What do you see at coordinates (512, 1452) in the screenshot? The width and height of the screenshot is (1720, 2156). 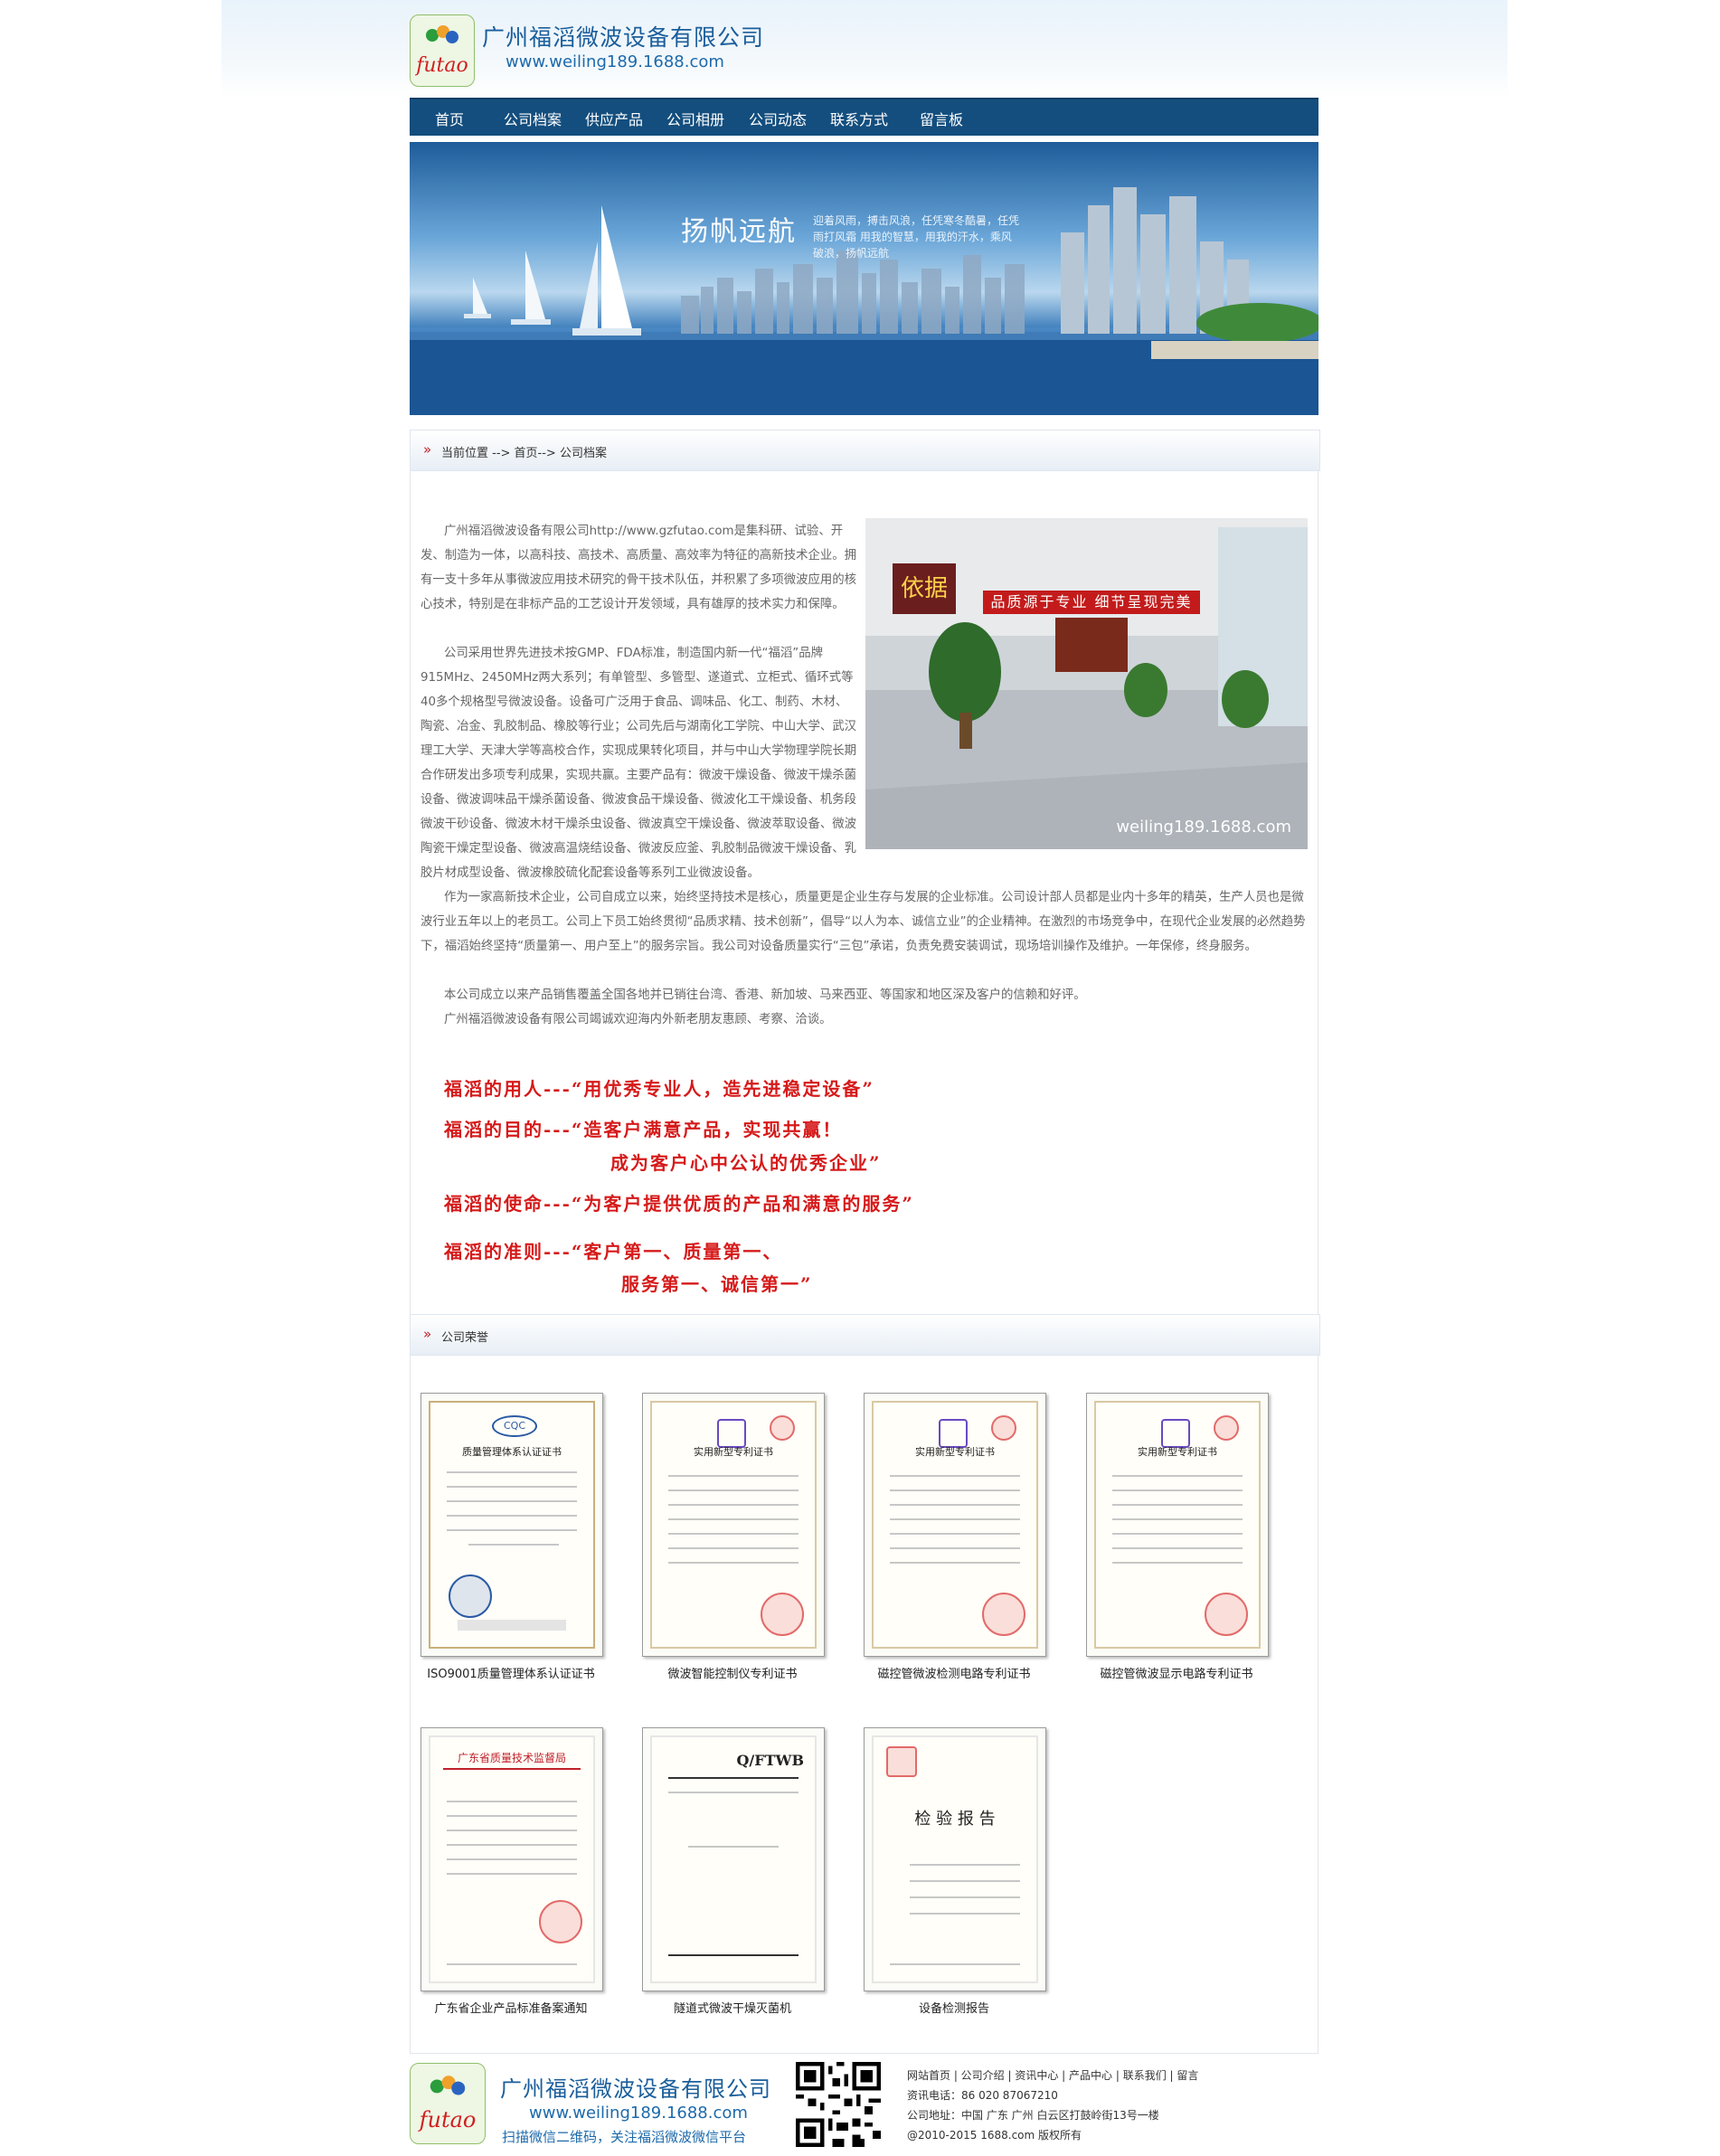 I see `certificate-heading: 质量管理体系认证证书` at bounding box center [512, 1452].